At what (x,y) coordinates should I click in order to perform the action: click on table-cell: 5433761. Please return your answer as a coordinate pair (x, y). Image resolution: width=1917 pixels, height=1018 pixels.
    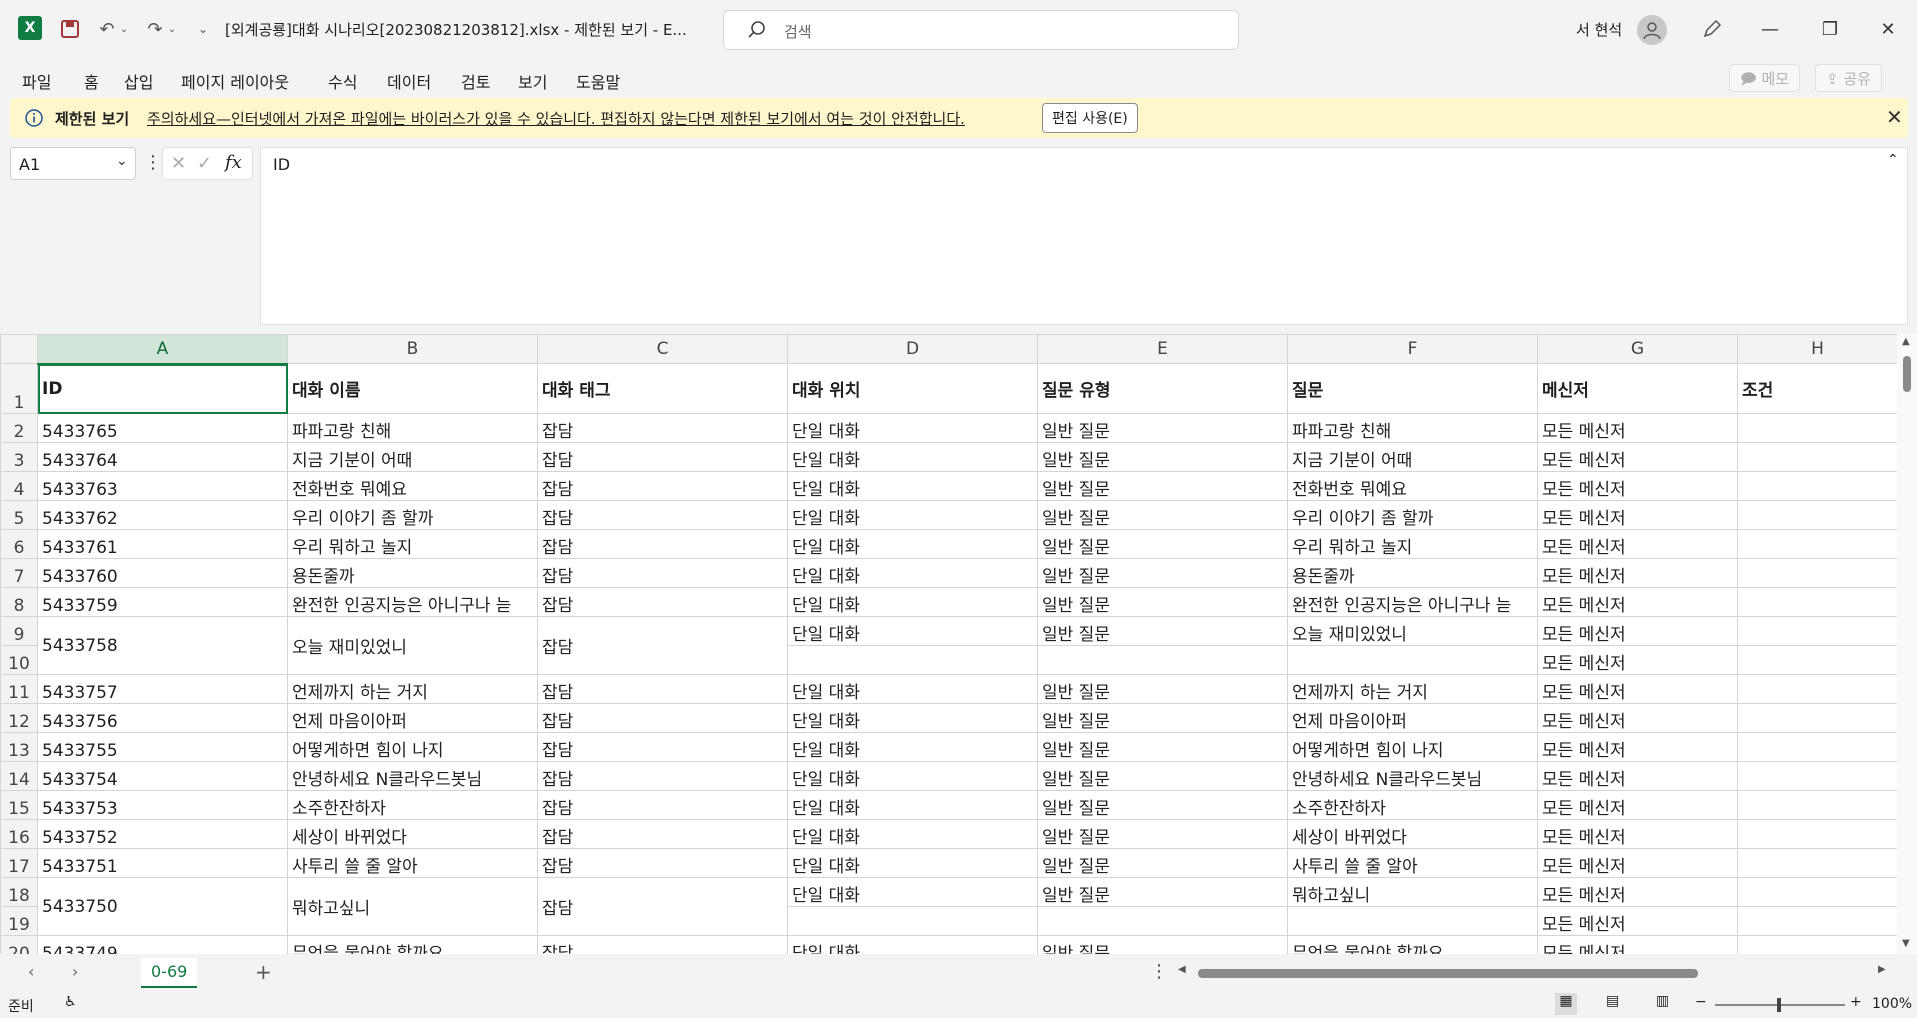
    Looking at the image, I should click on (162, 544).